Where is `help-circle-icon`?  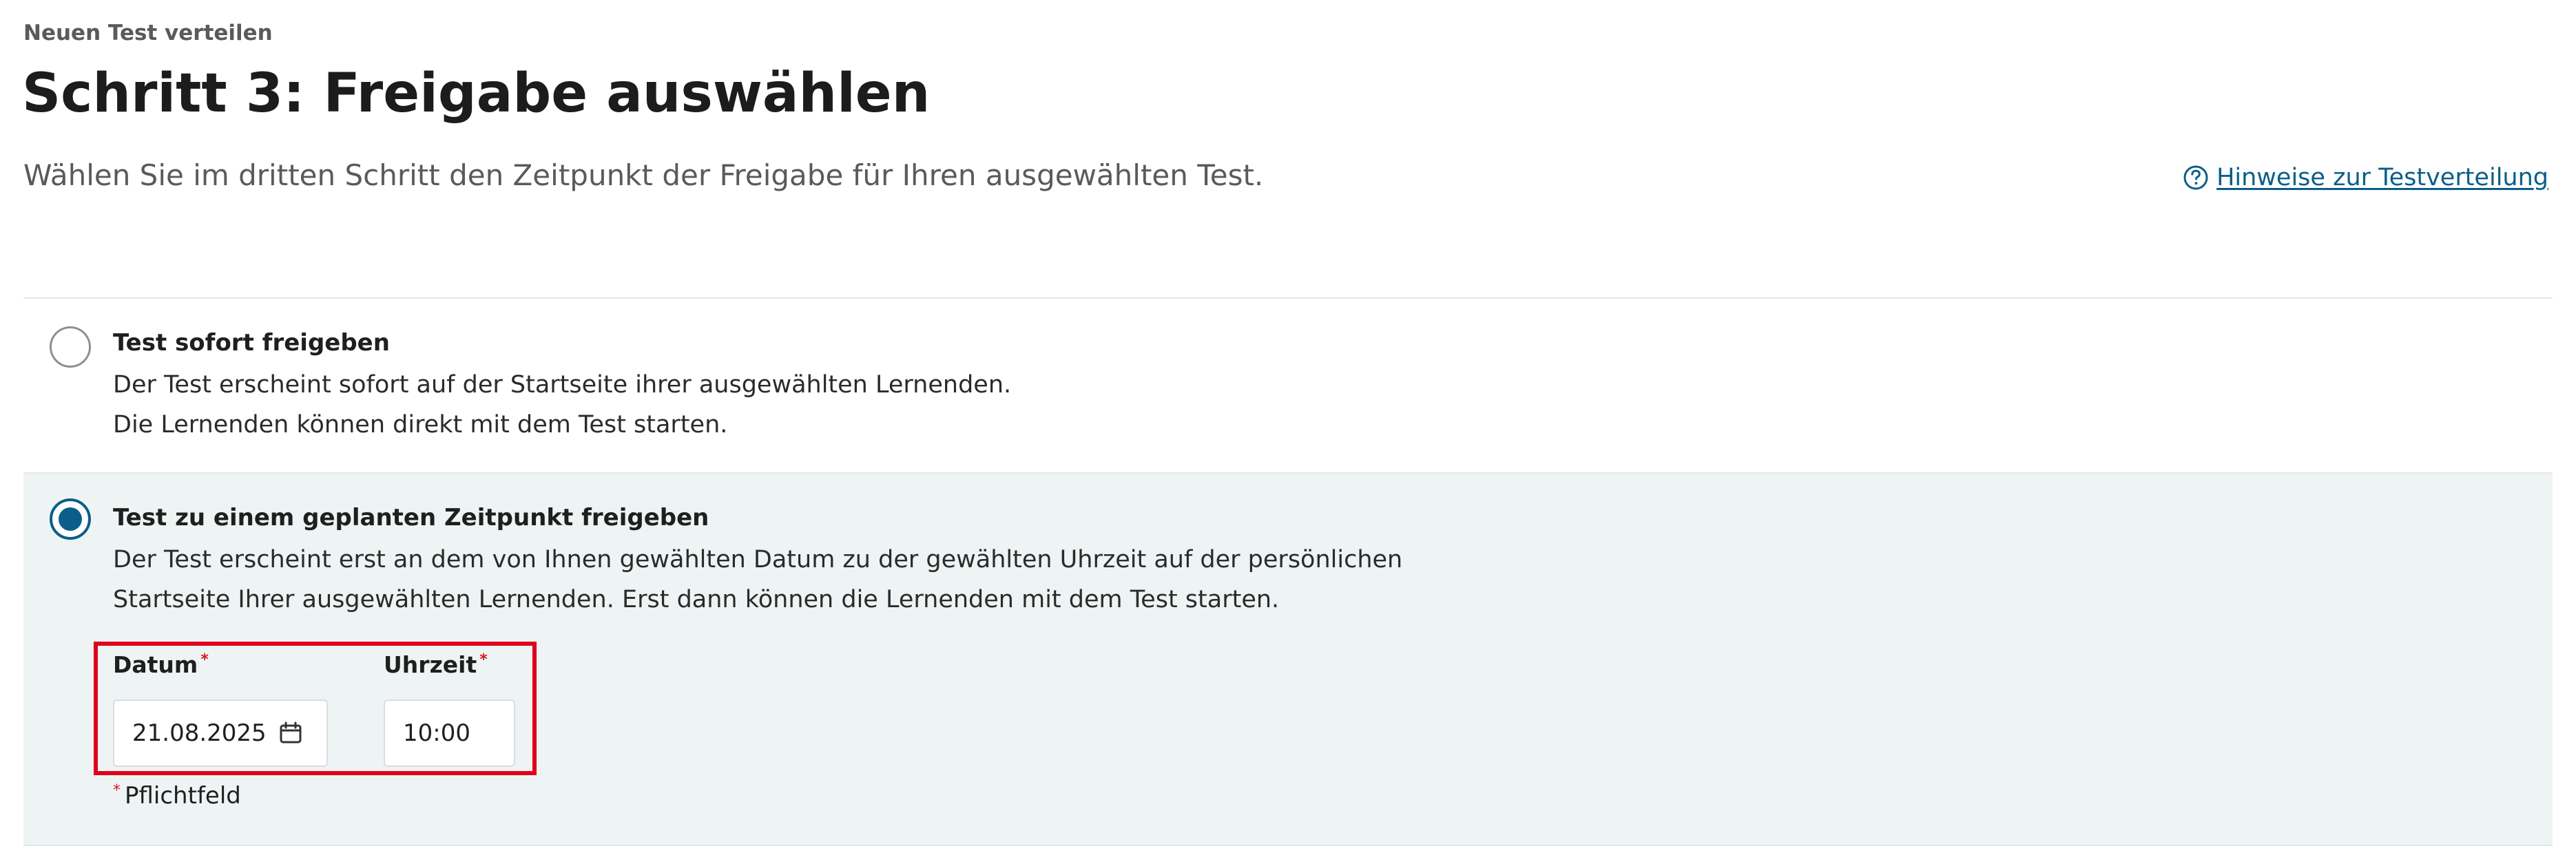 help-circle-icon is located at coordinates (2196, 178).